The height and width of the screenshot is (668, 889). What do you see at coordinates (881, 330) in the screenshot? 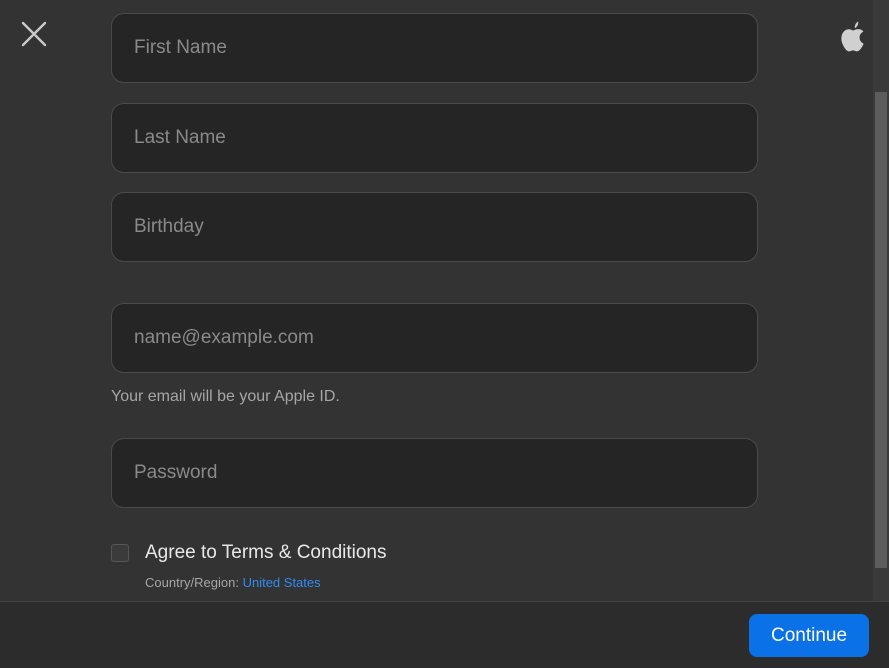
I see `scrollbar-thumb` at bounding box center [881, 330].